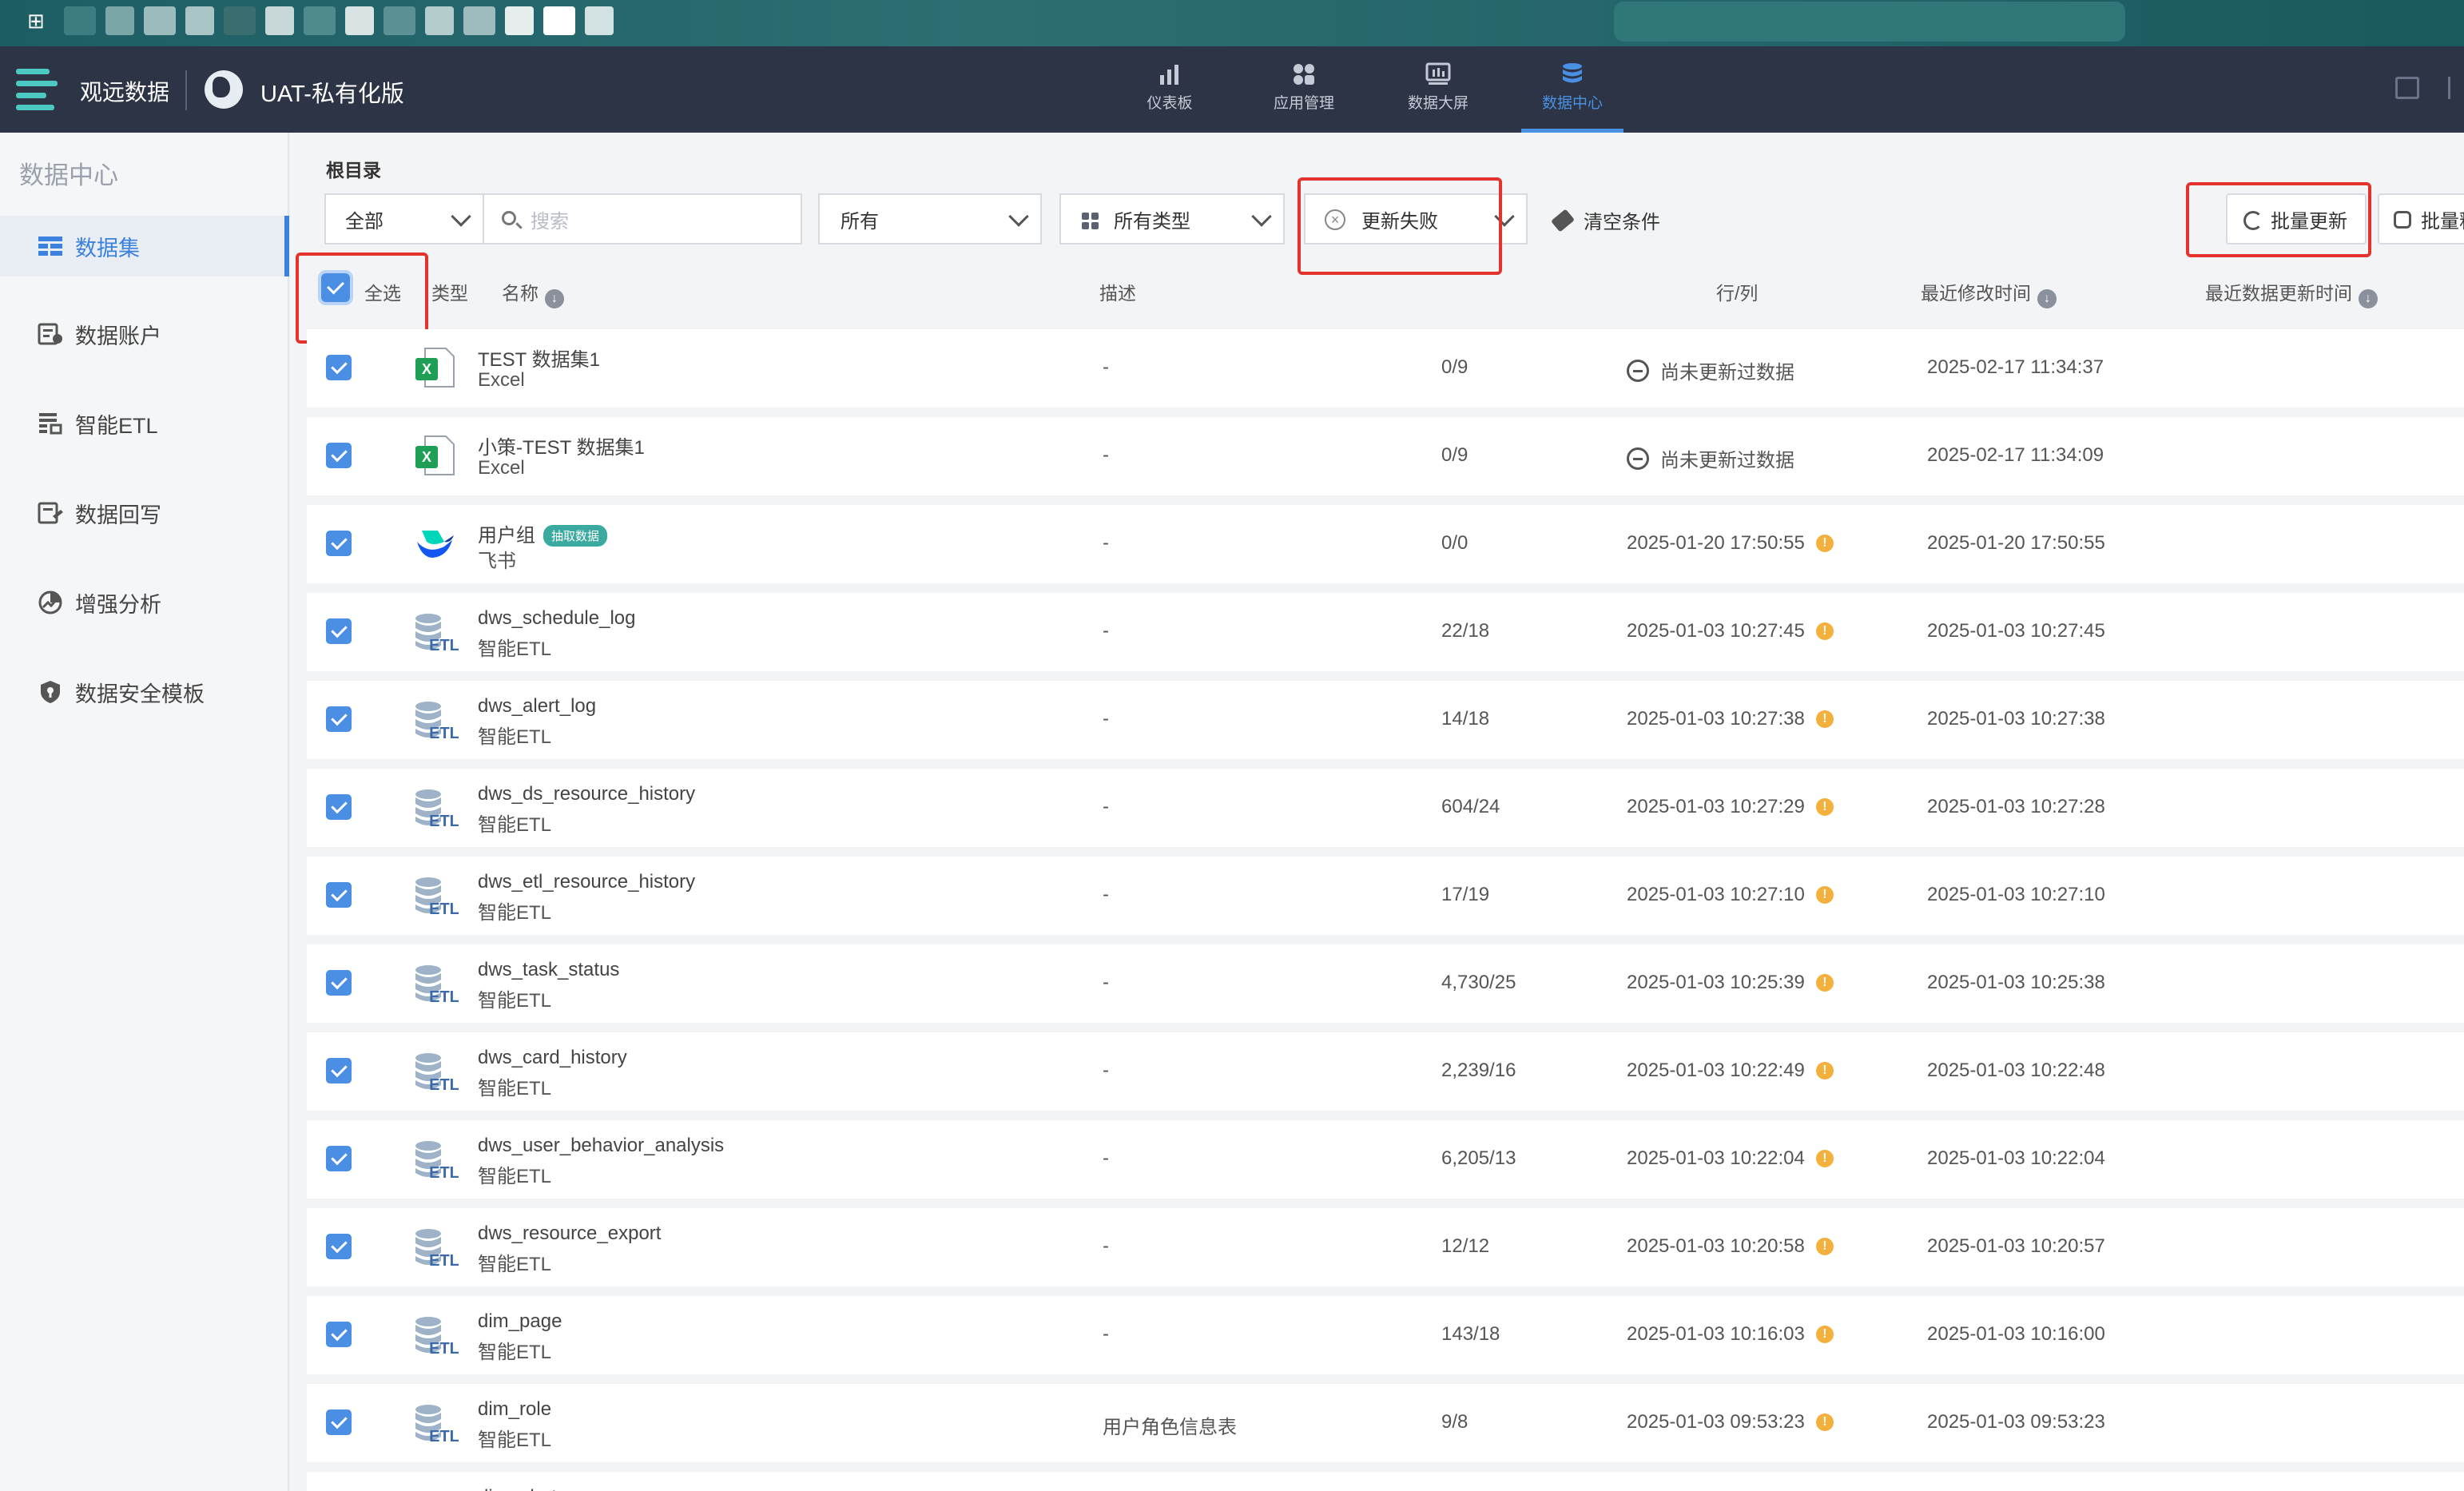 This screenshot has height=1491, width=2464. I want to click on type-select: 所有类型, so click(1172, 219).